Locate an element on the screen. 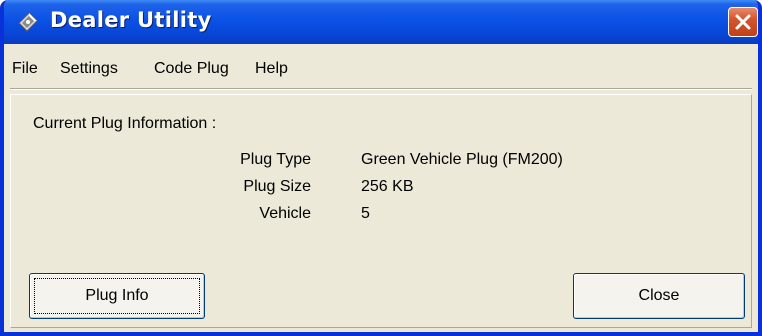  dealer-utility-icon is located at coordinates (28, 22).